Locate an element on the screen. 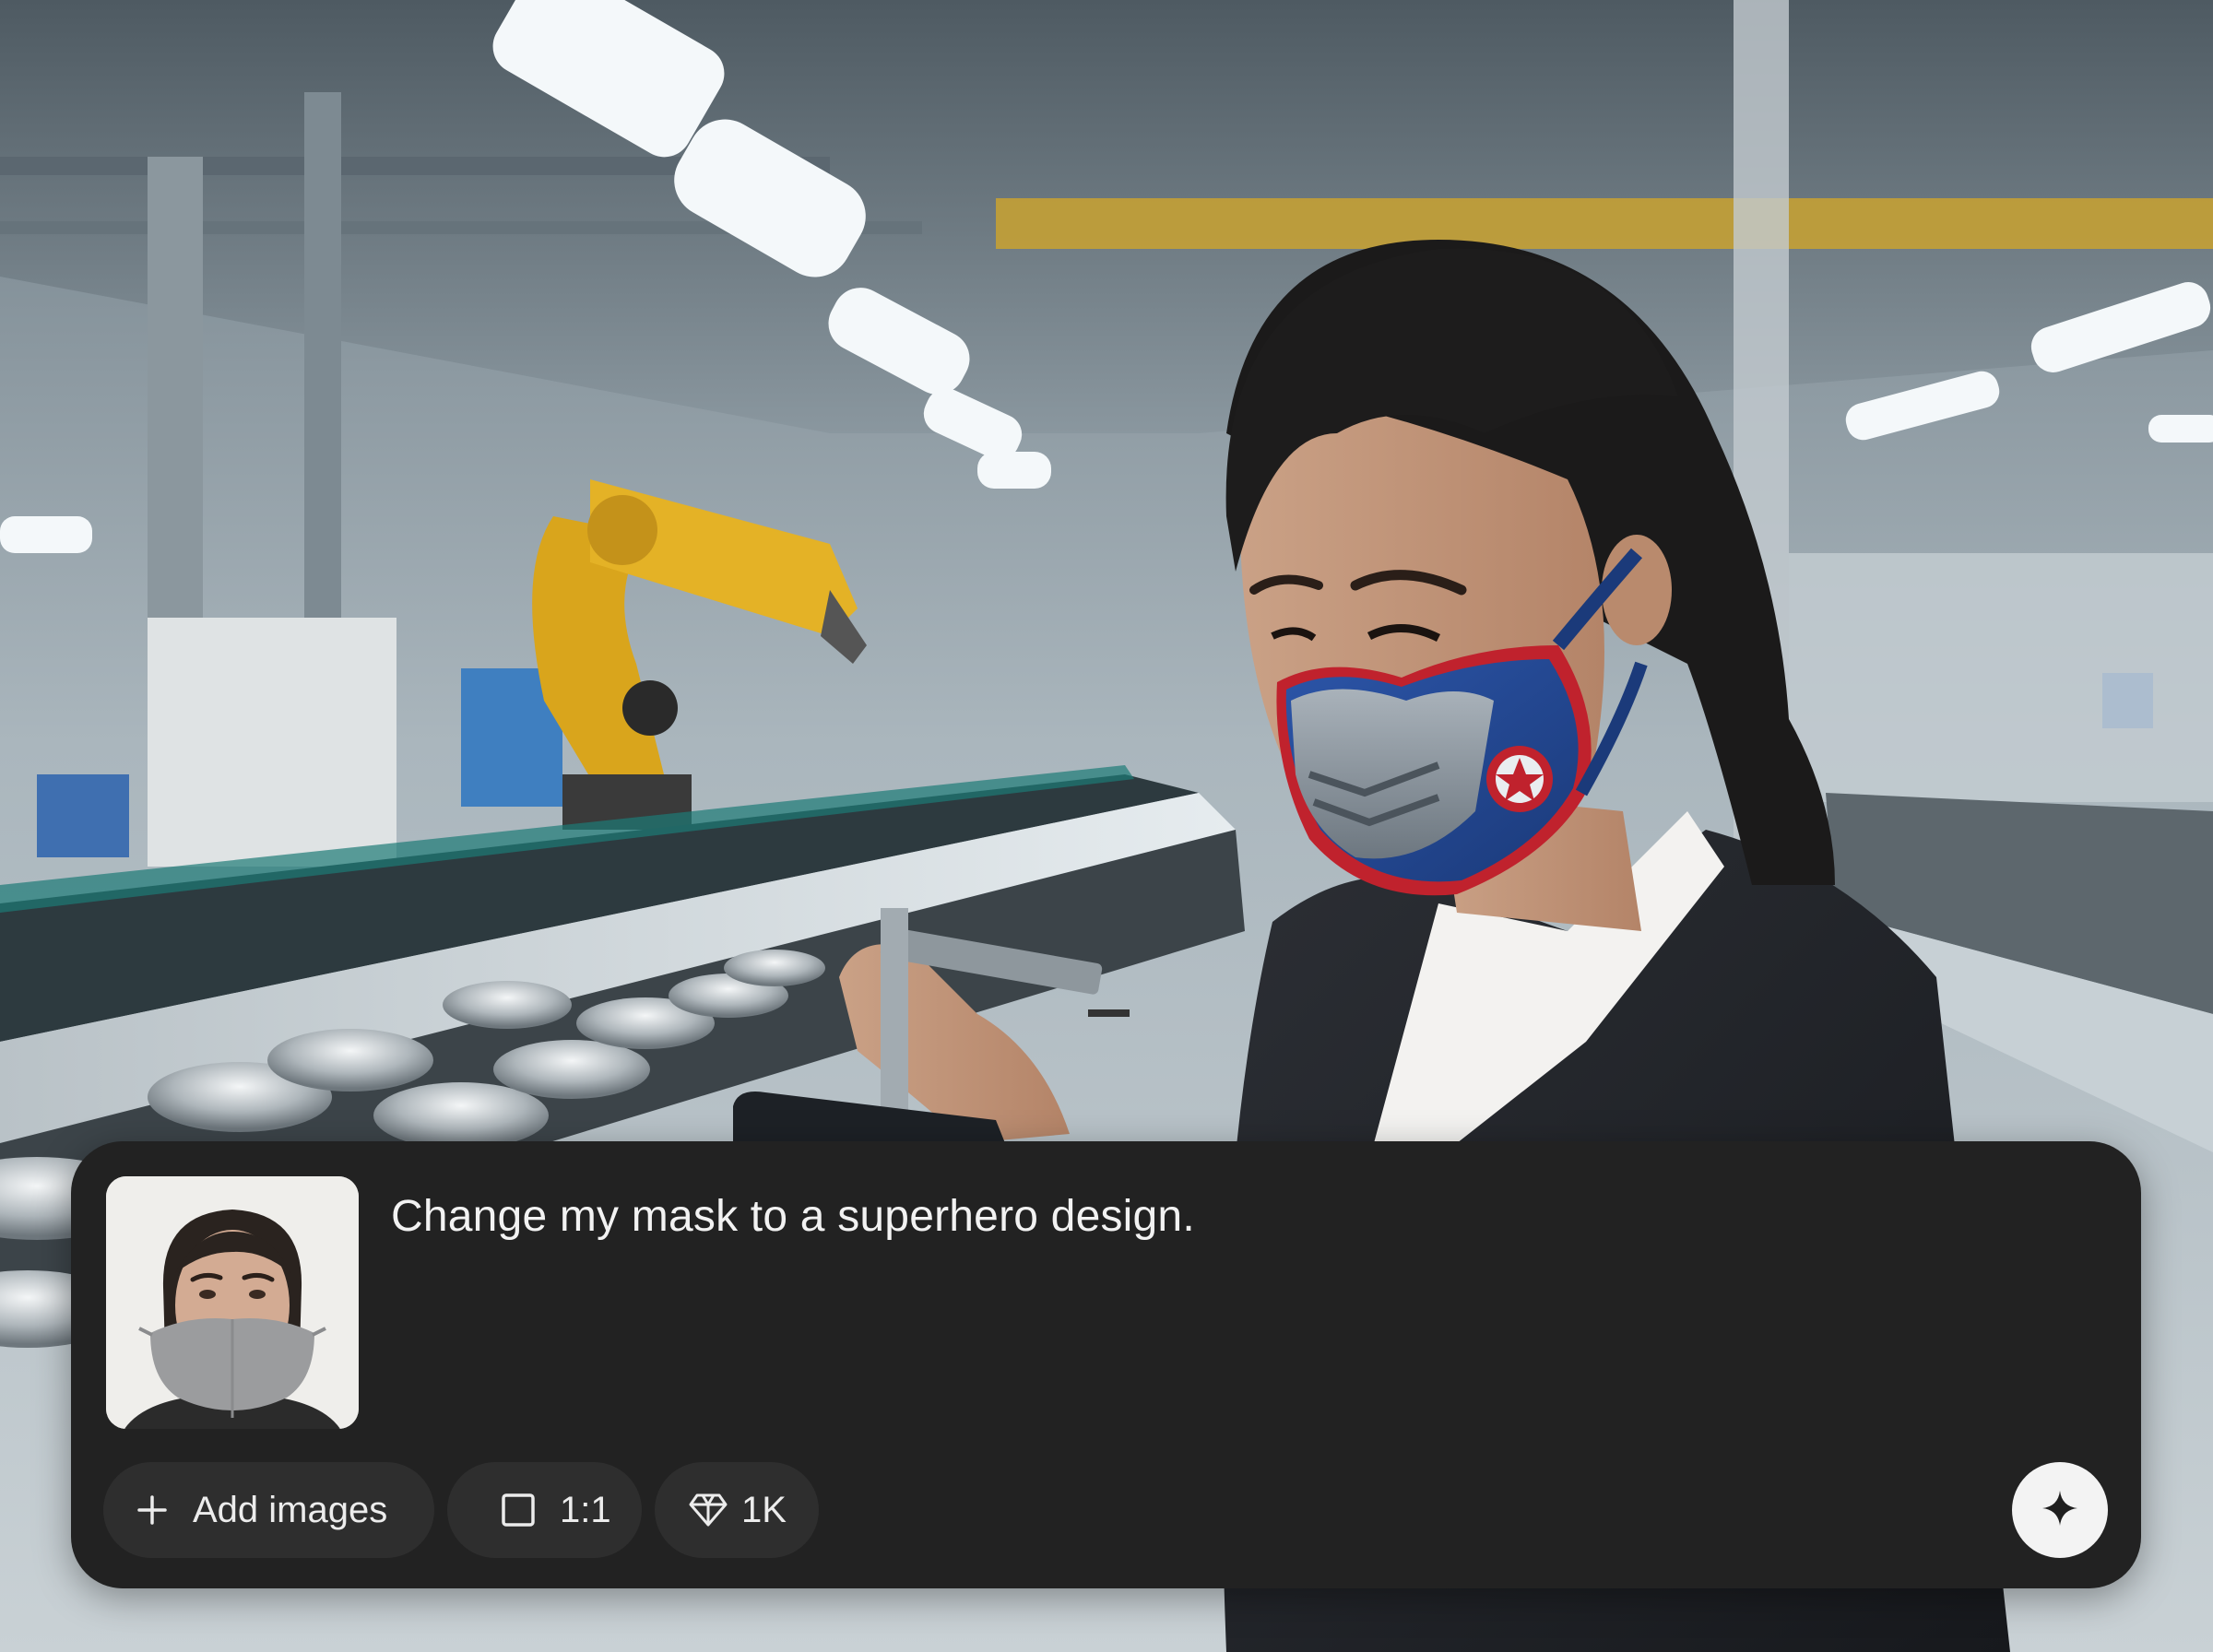 This screenshot has width=2213, height=1652. reference-photo-icon is located at coordinates (232, 1302).